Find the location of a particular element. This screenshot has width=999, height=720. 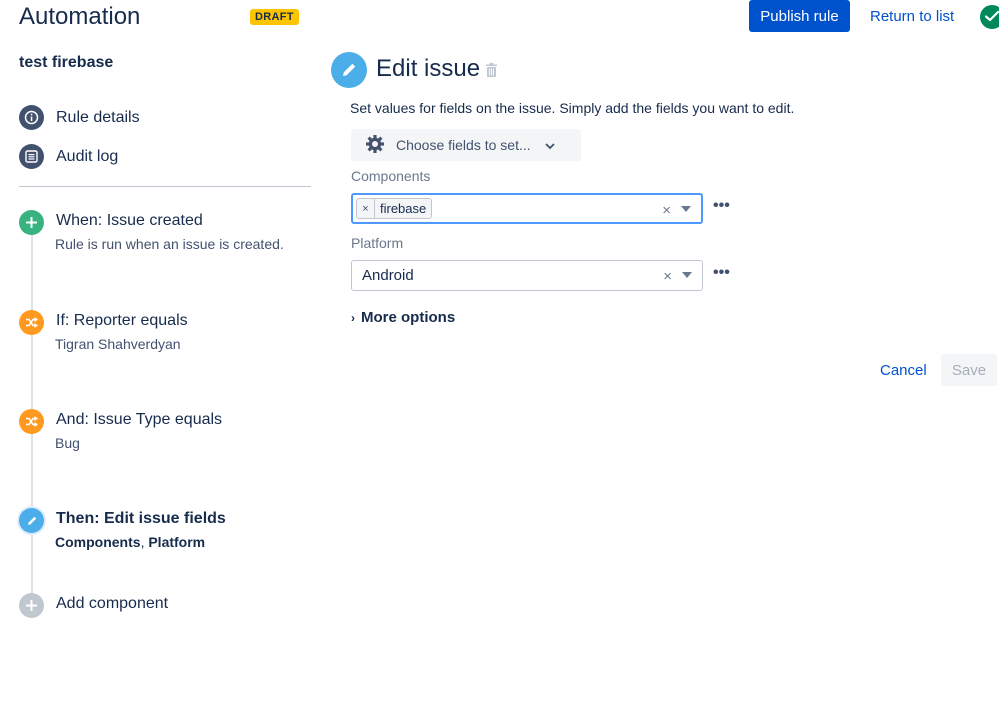

step-field-platform: Platform is located at coordinates (177, 542).